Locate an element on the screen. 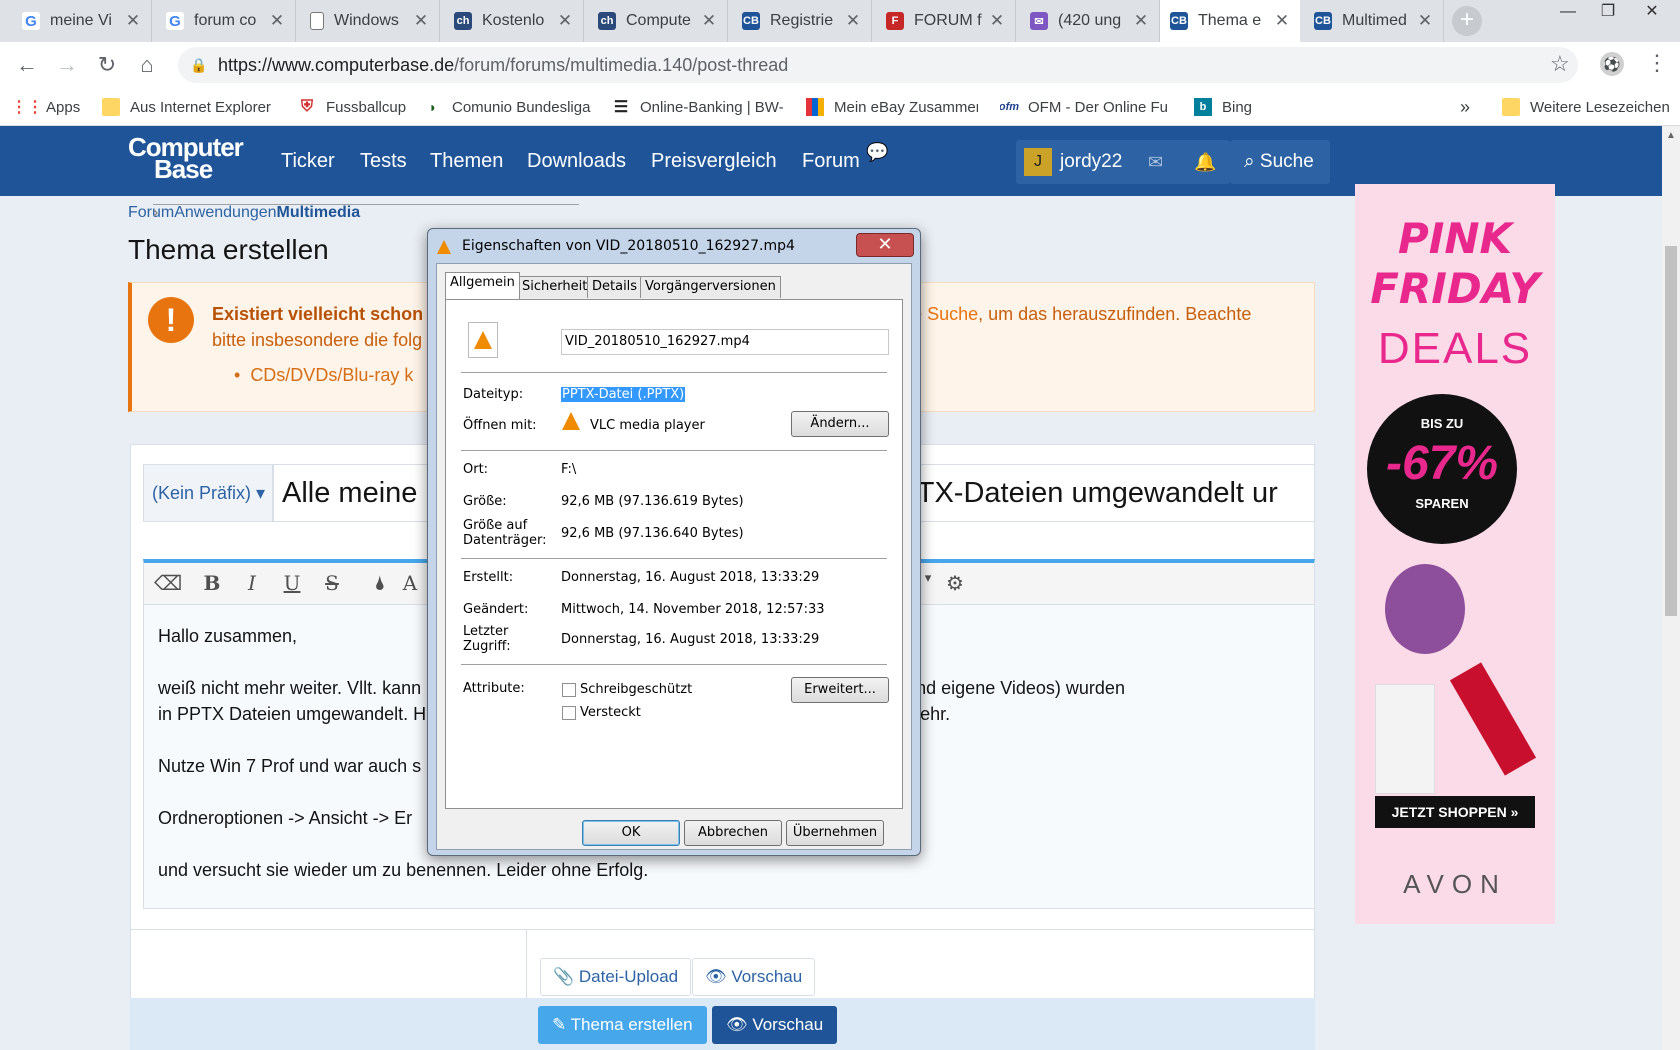 This screenshot has height=1050, width=1680. nav-preisvergleich: Preisvergleich is located at coordinates (714, 161).